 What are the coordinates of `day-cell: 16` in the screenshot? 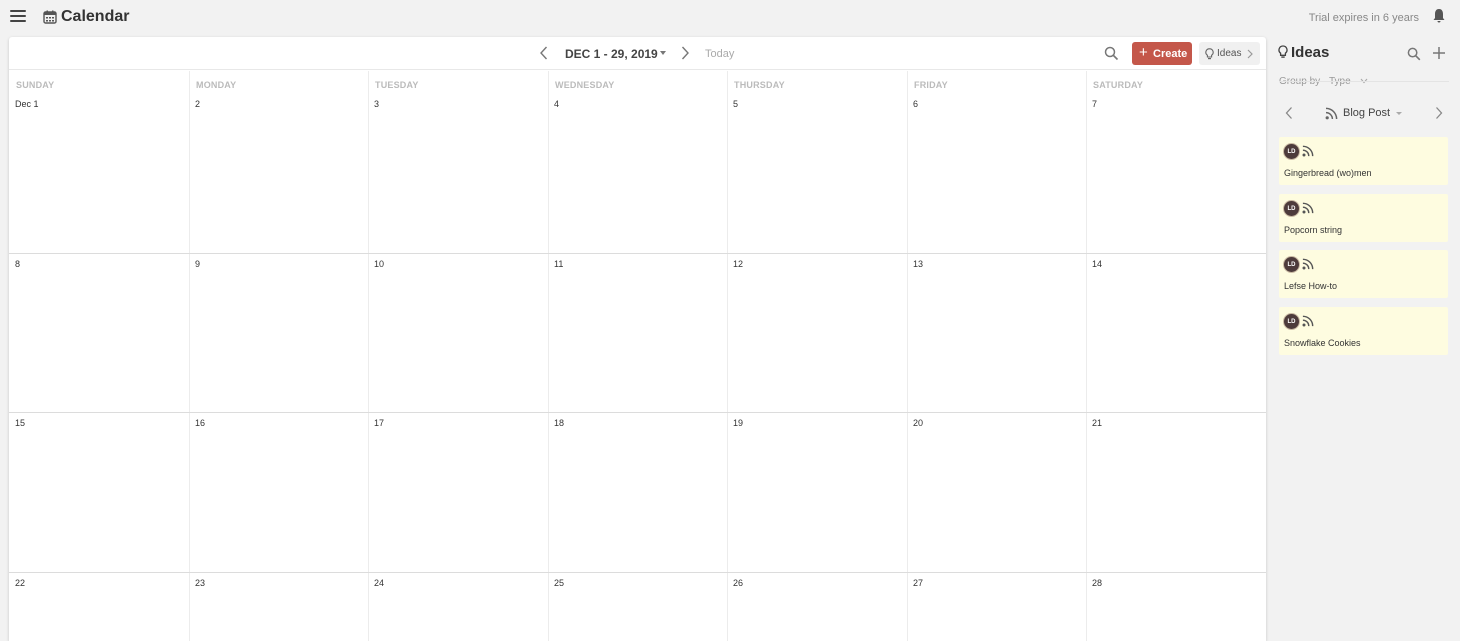 It's located at (278, 492).